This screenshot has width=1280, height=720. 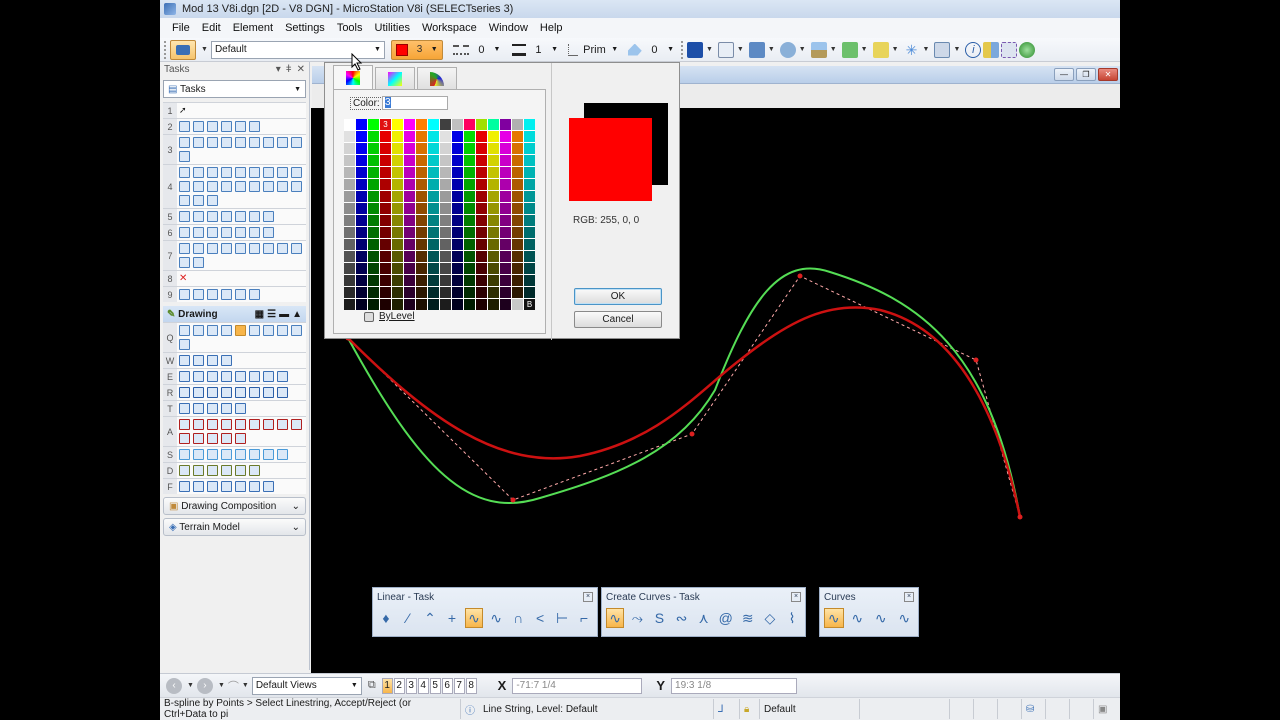 What do you see at coordinates (234, 89) in the screenshot?
I see `task-select: ▤ Tasks ▼` at bounding box center [234, 89].